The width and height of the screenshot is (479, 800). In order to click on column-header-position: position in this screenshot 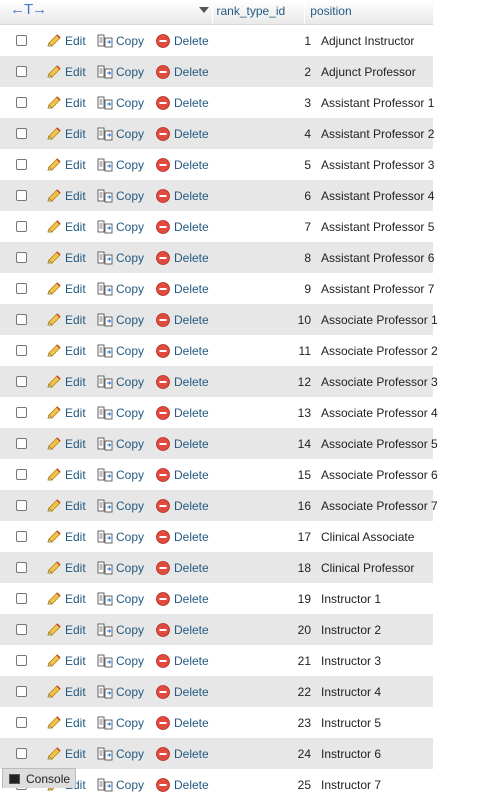, I will do `click(369, 12)`.